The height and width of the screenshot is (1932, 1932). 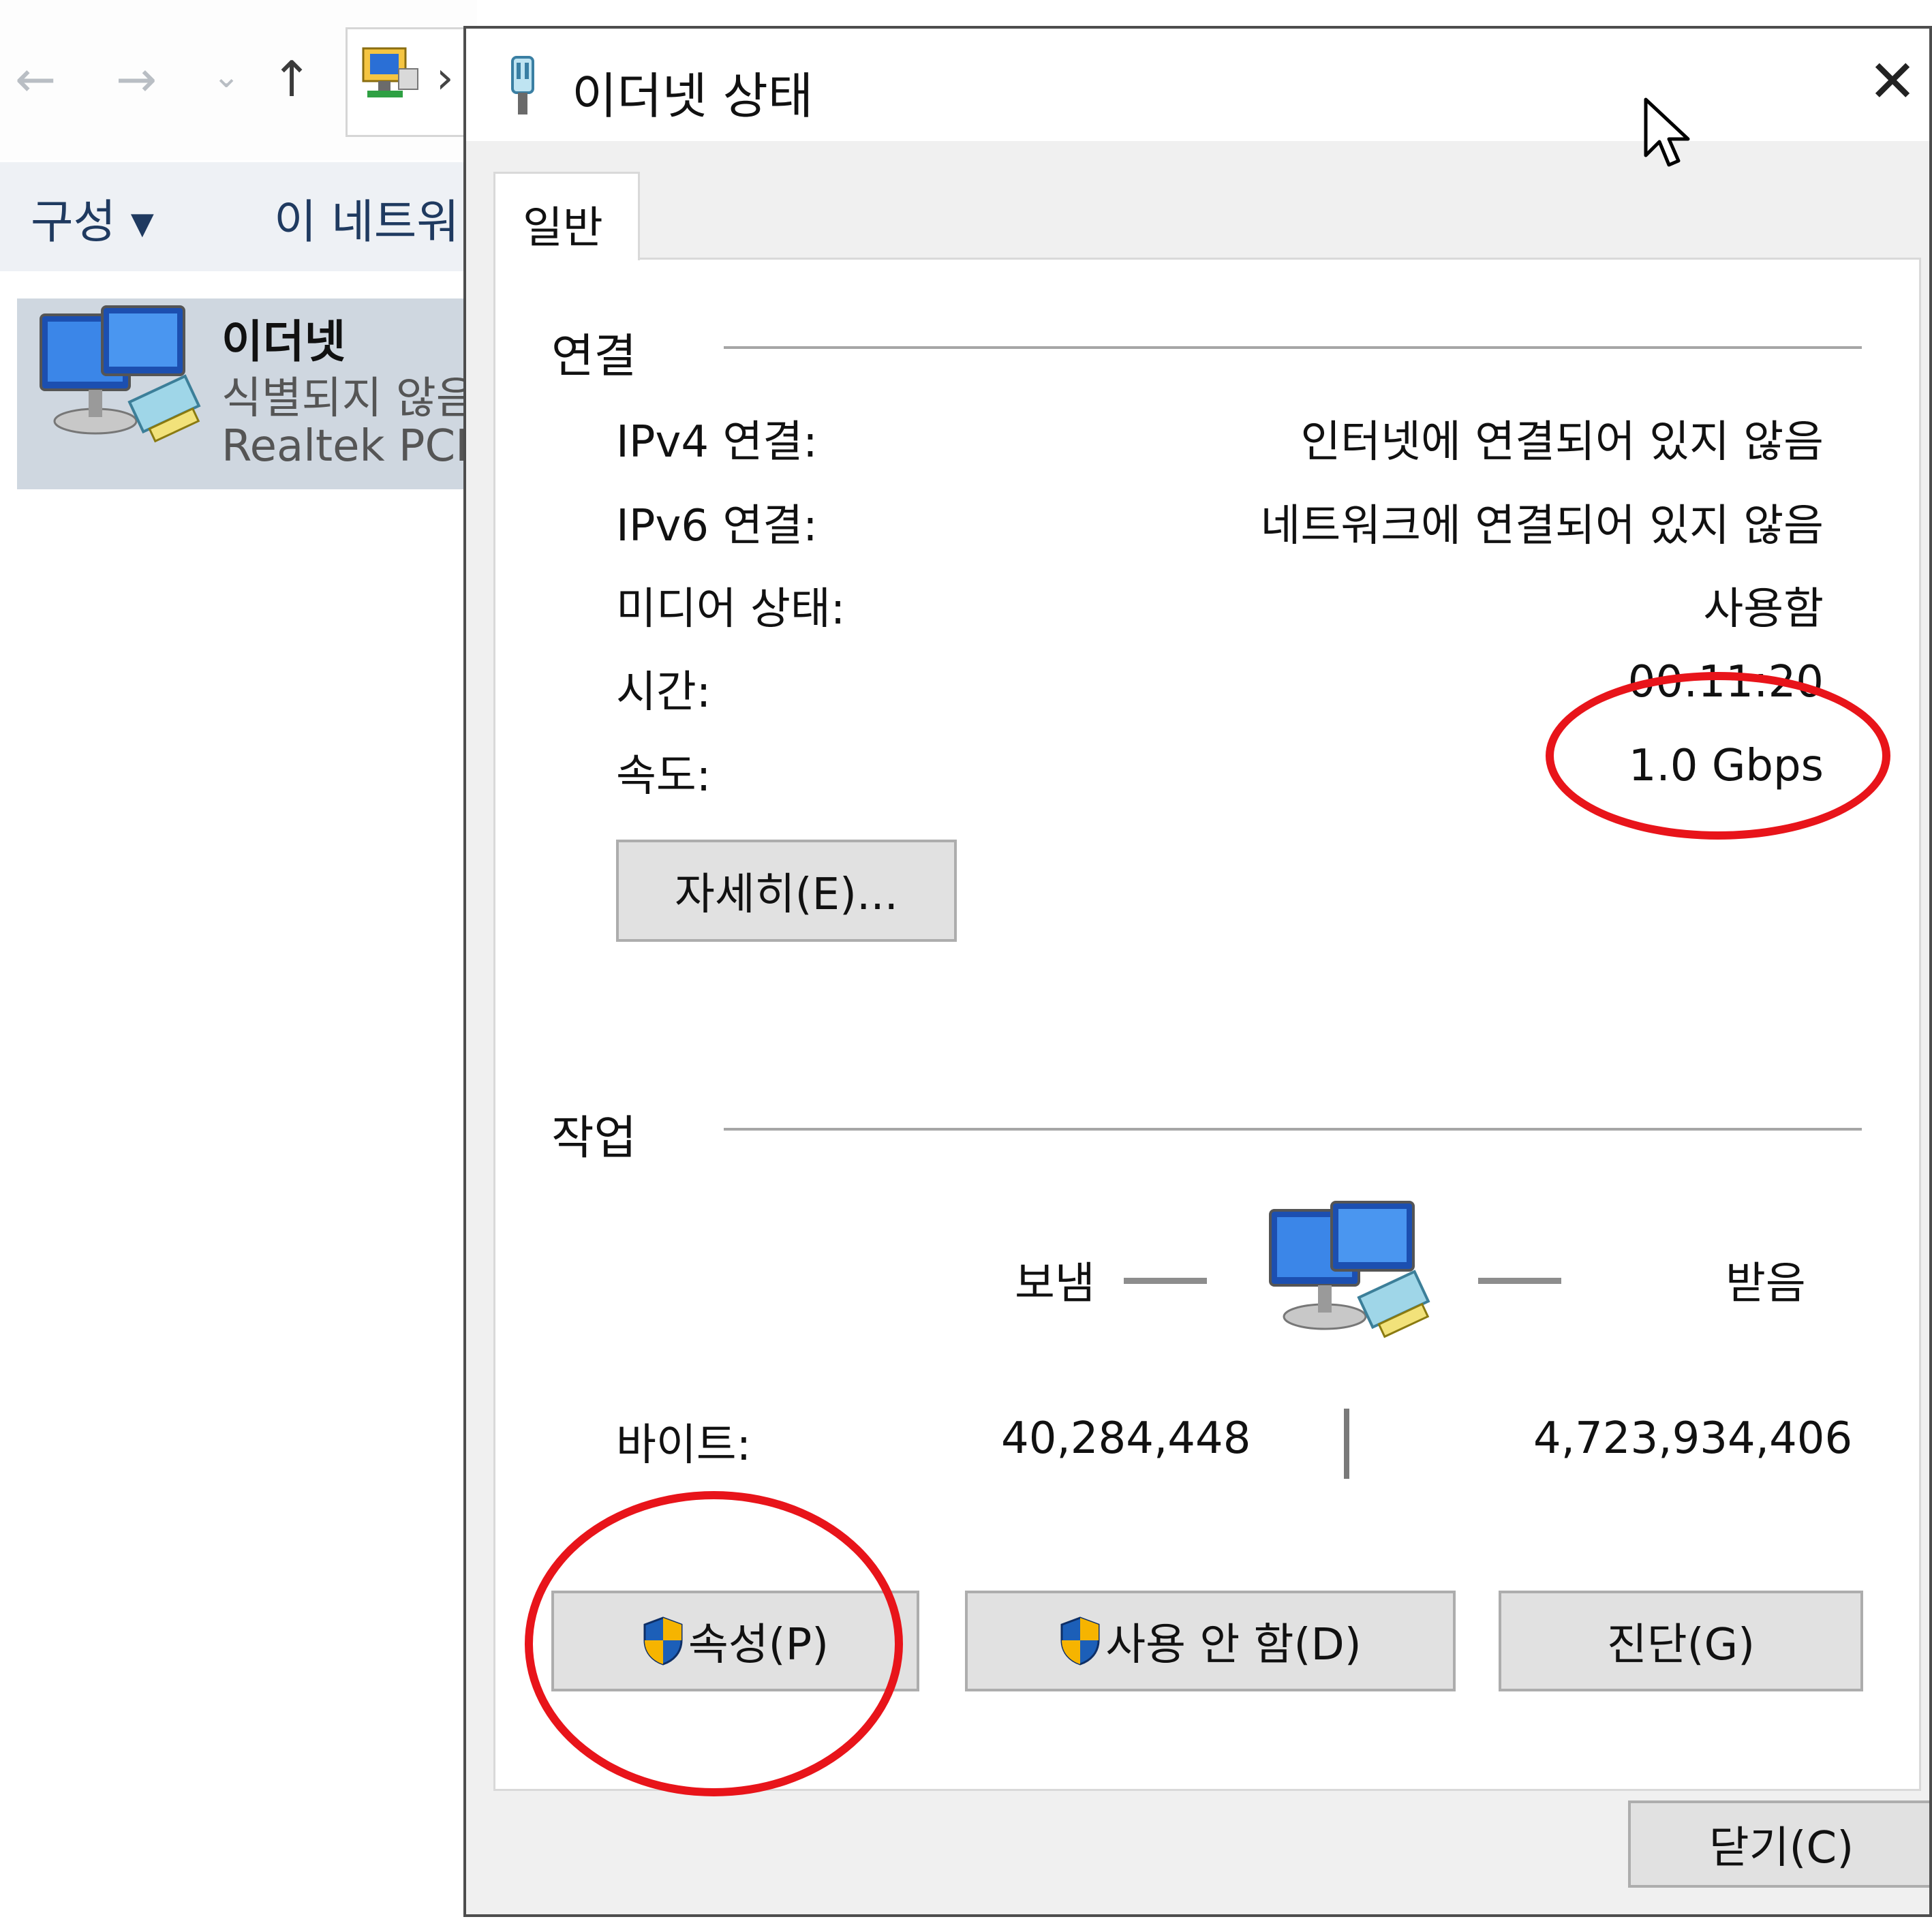 What do you see at coordinates (717, 442) in the screenshot?
I see `ipv4-label: IPv4 연결:` at bounding box center [717, 442].